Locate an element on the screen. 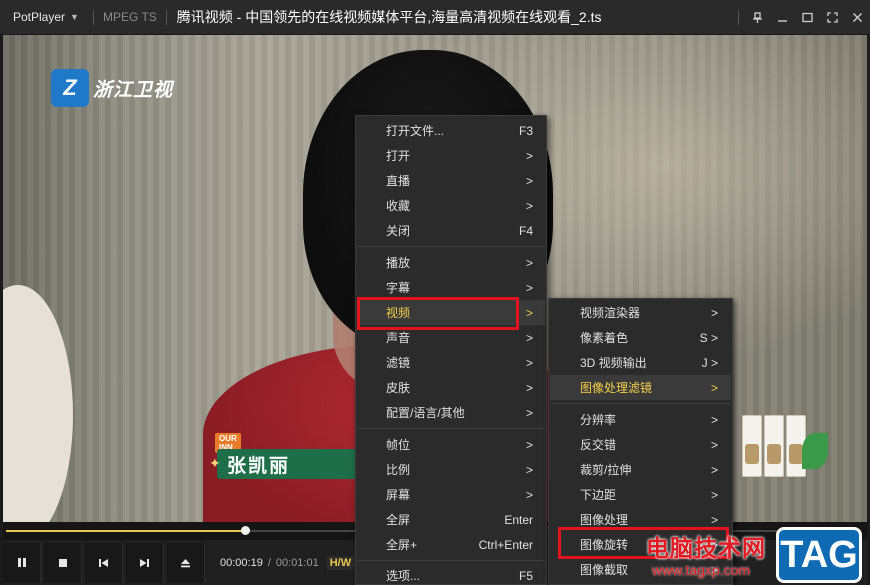 This screenshot has width=870, height=585. menu-item-subtitles: 字幕 > is located at coordinates (451, 287).